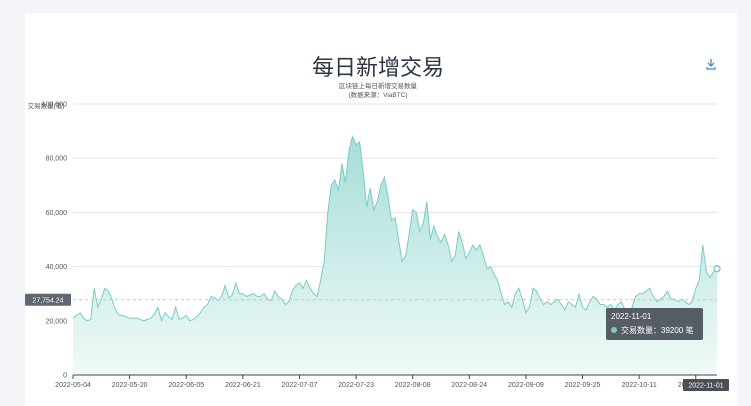  Describe the element at coordinates (639, 385) in the screenshot. I see `x-tick-label: 2022-10-11` at that location.